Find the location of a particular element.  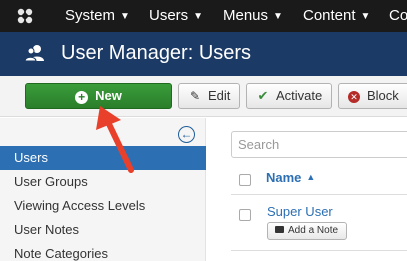

select-all-checkbox is located at coordinates (245, 180).